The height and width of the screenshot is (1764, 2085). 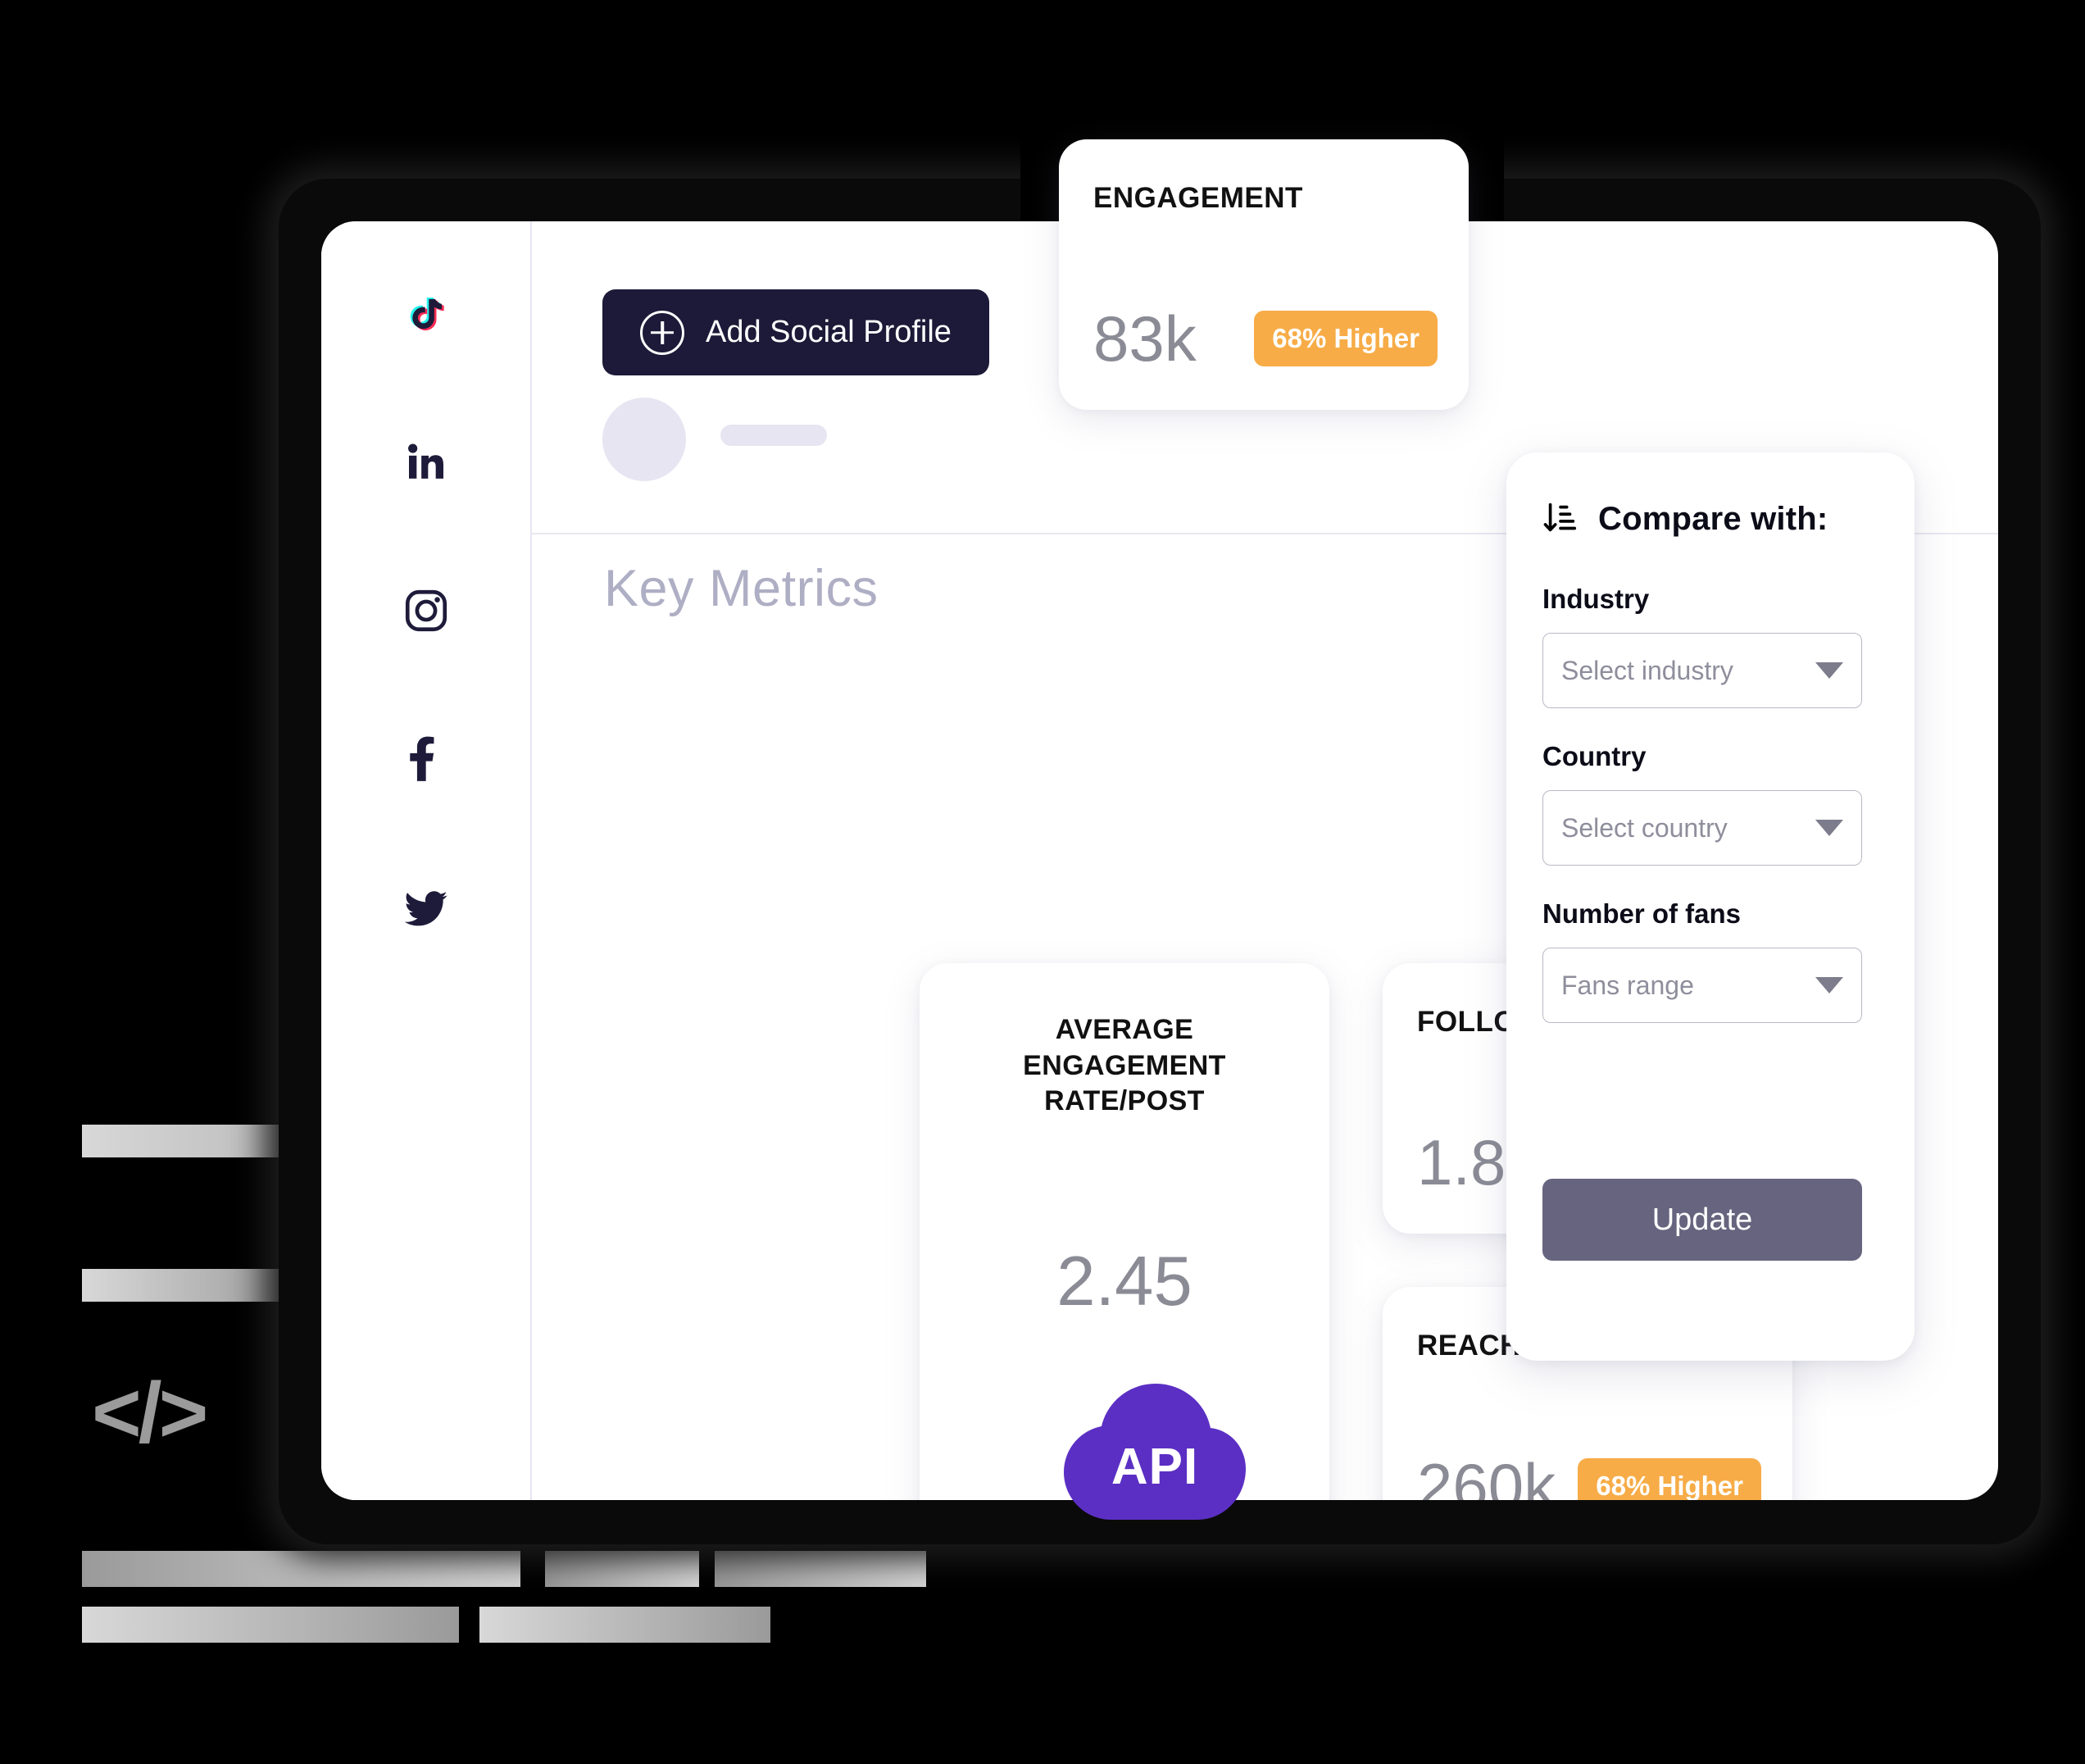 What do you see at coordinates (1702, 985) in the screenshot?
I see `fans-range-select: Fans range` at bounding box center [1702, 985].